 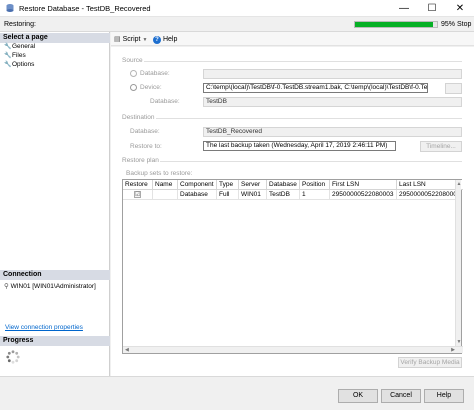 What do you see at coordinates (197, 195) in the screenshot?
I see `component-cell: Database` at bounding box center [197, 195].